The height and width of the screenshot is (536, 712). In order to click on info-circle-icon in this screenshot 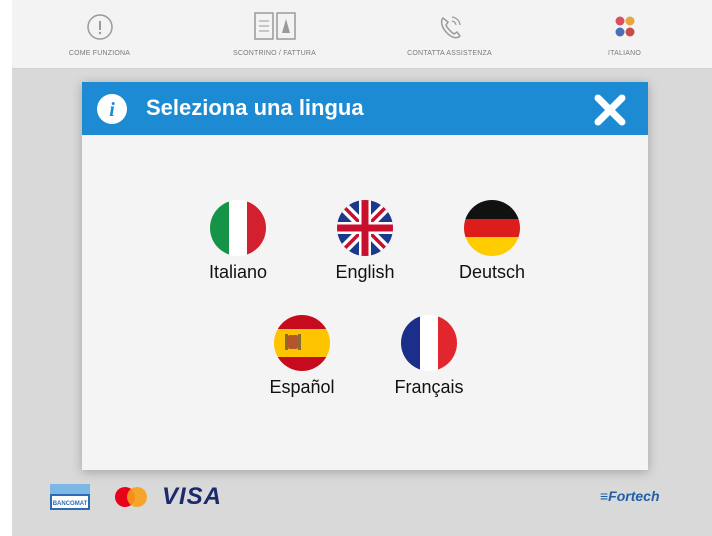, I will do `click(100, 27)`.